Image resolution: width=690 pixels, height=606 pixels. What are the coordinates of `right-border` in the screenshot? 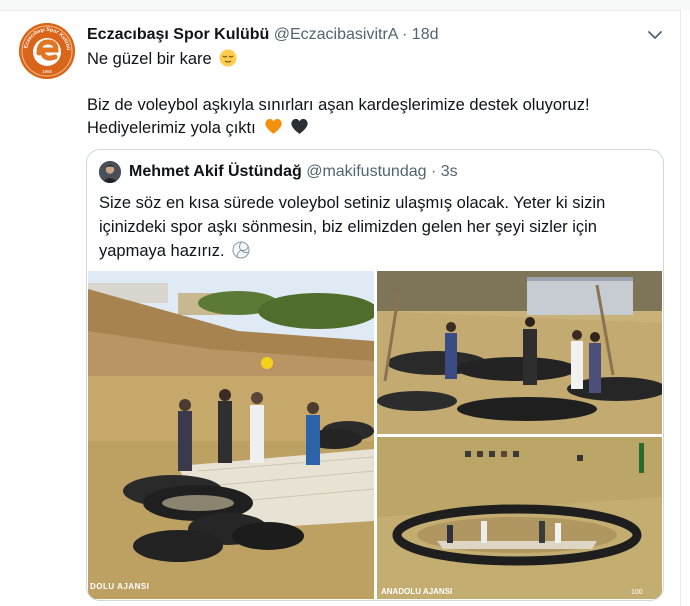 It's located at (685, 308).